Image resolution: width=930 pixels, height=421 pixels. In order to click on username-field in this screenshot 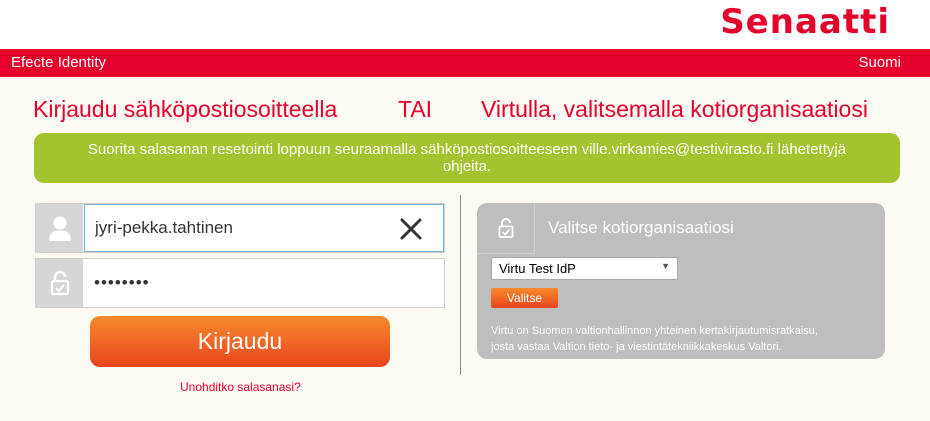, I will do `click(240, 228)`.